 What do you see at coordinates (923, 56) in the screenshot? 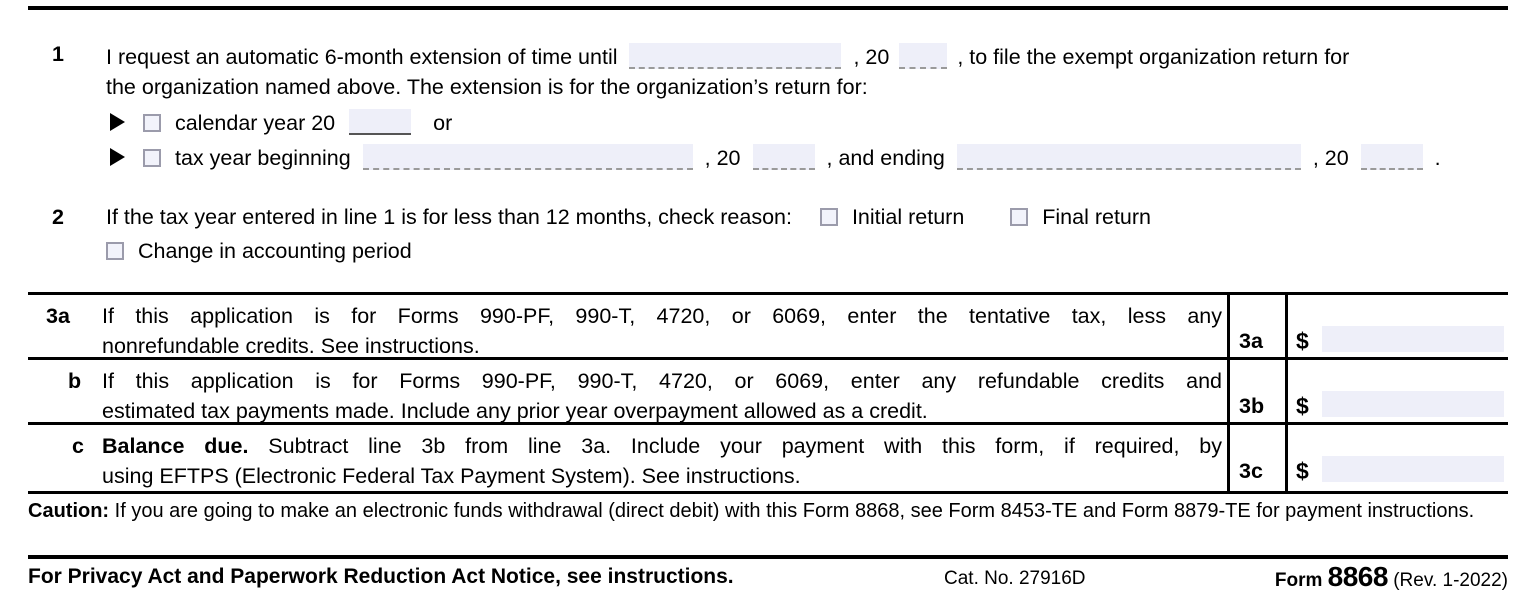
I see `line-1-until-year-input` at bounding box center [923, 56].